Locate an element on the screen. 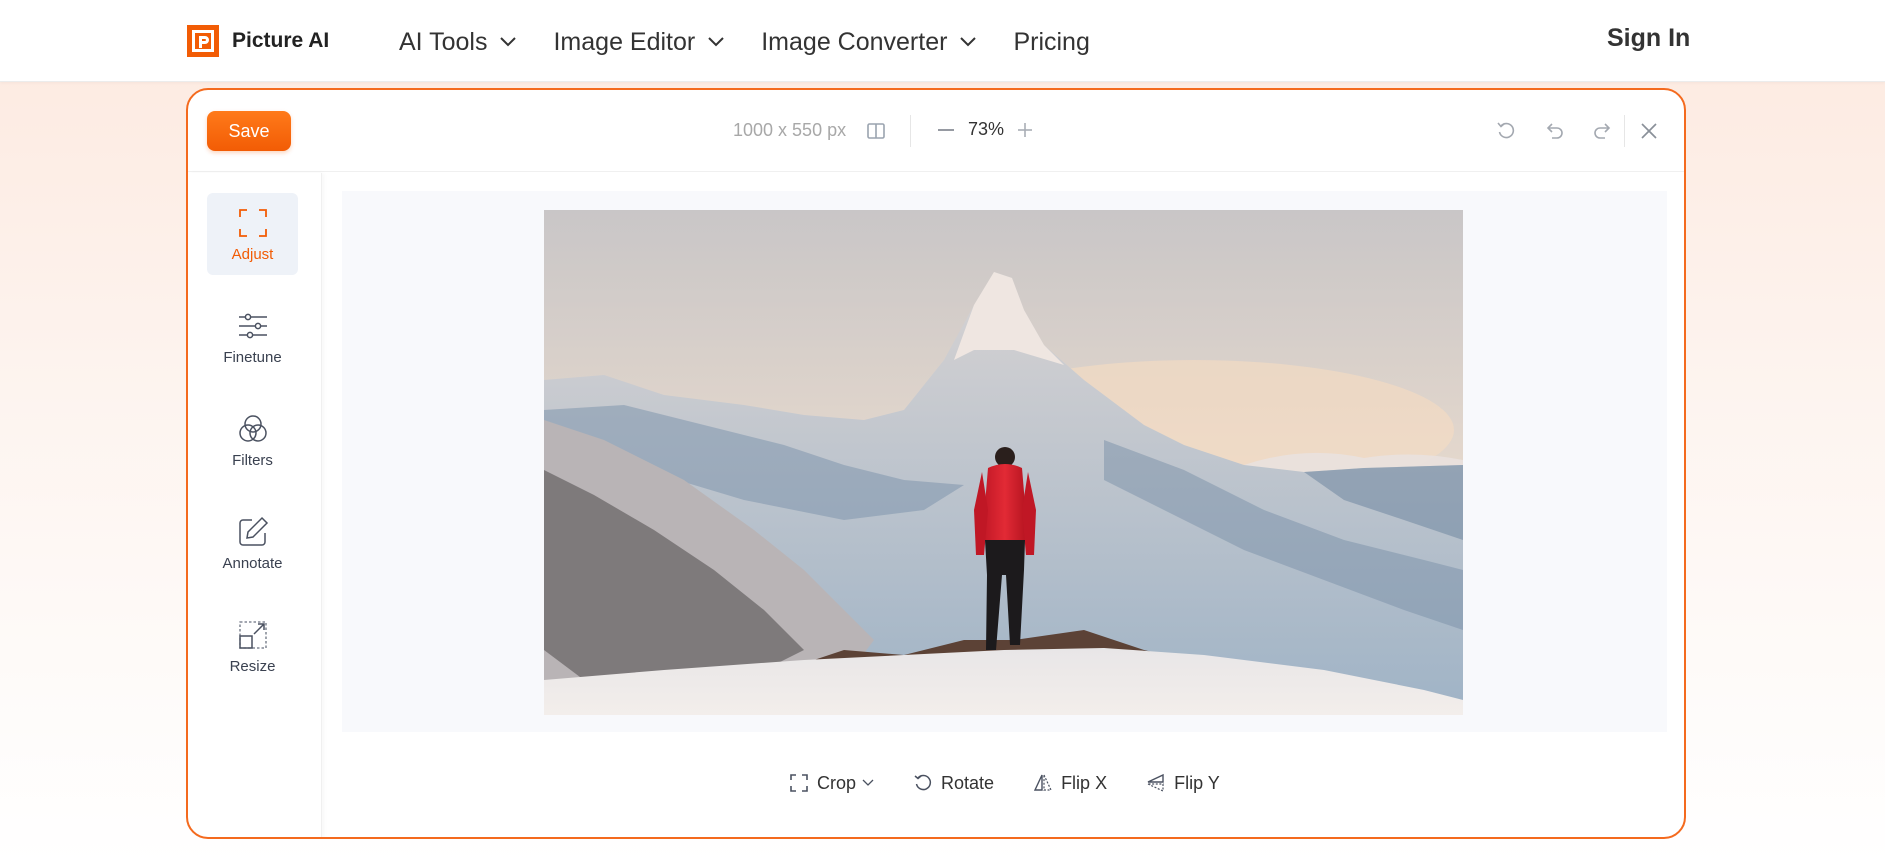  nav-item-ai-tools: AI Tools is located at coordinates (458, 42).